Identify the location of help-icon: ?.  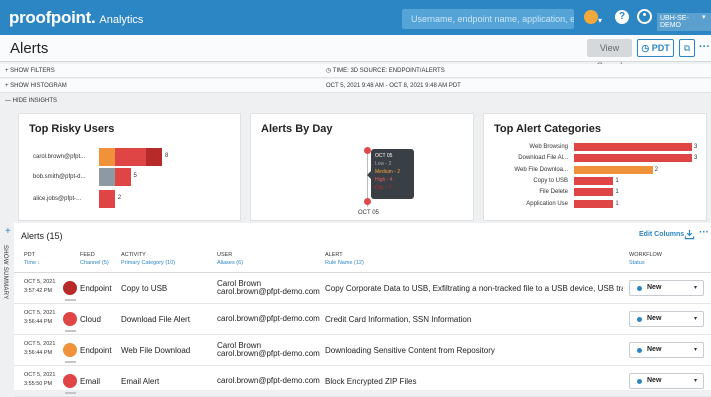
(622, 17).